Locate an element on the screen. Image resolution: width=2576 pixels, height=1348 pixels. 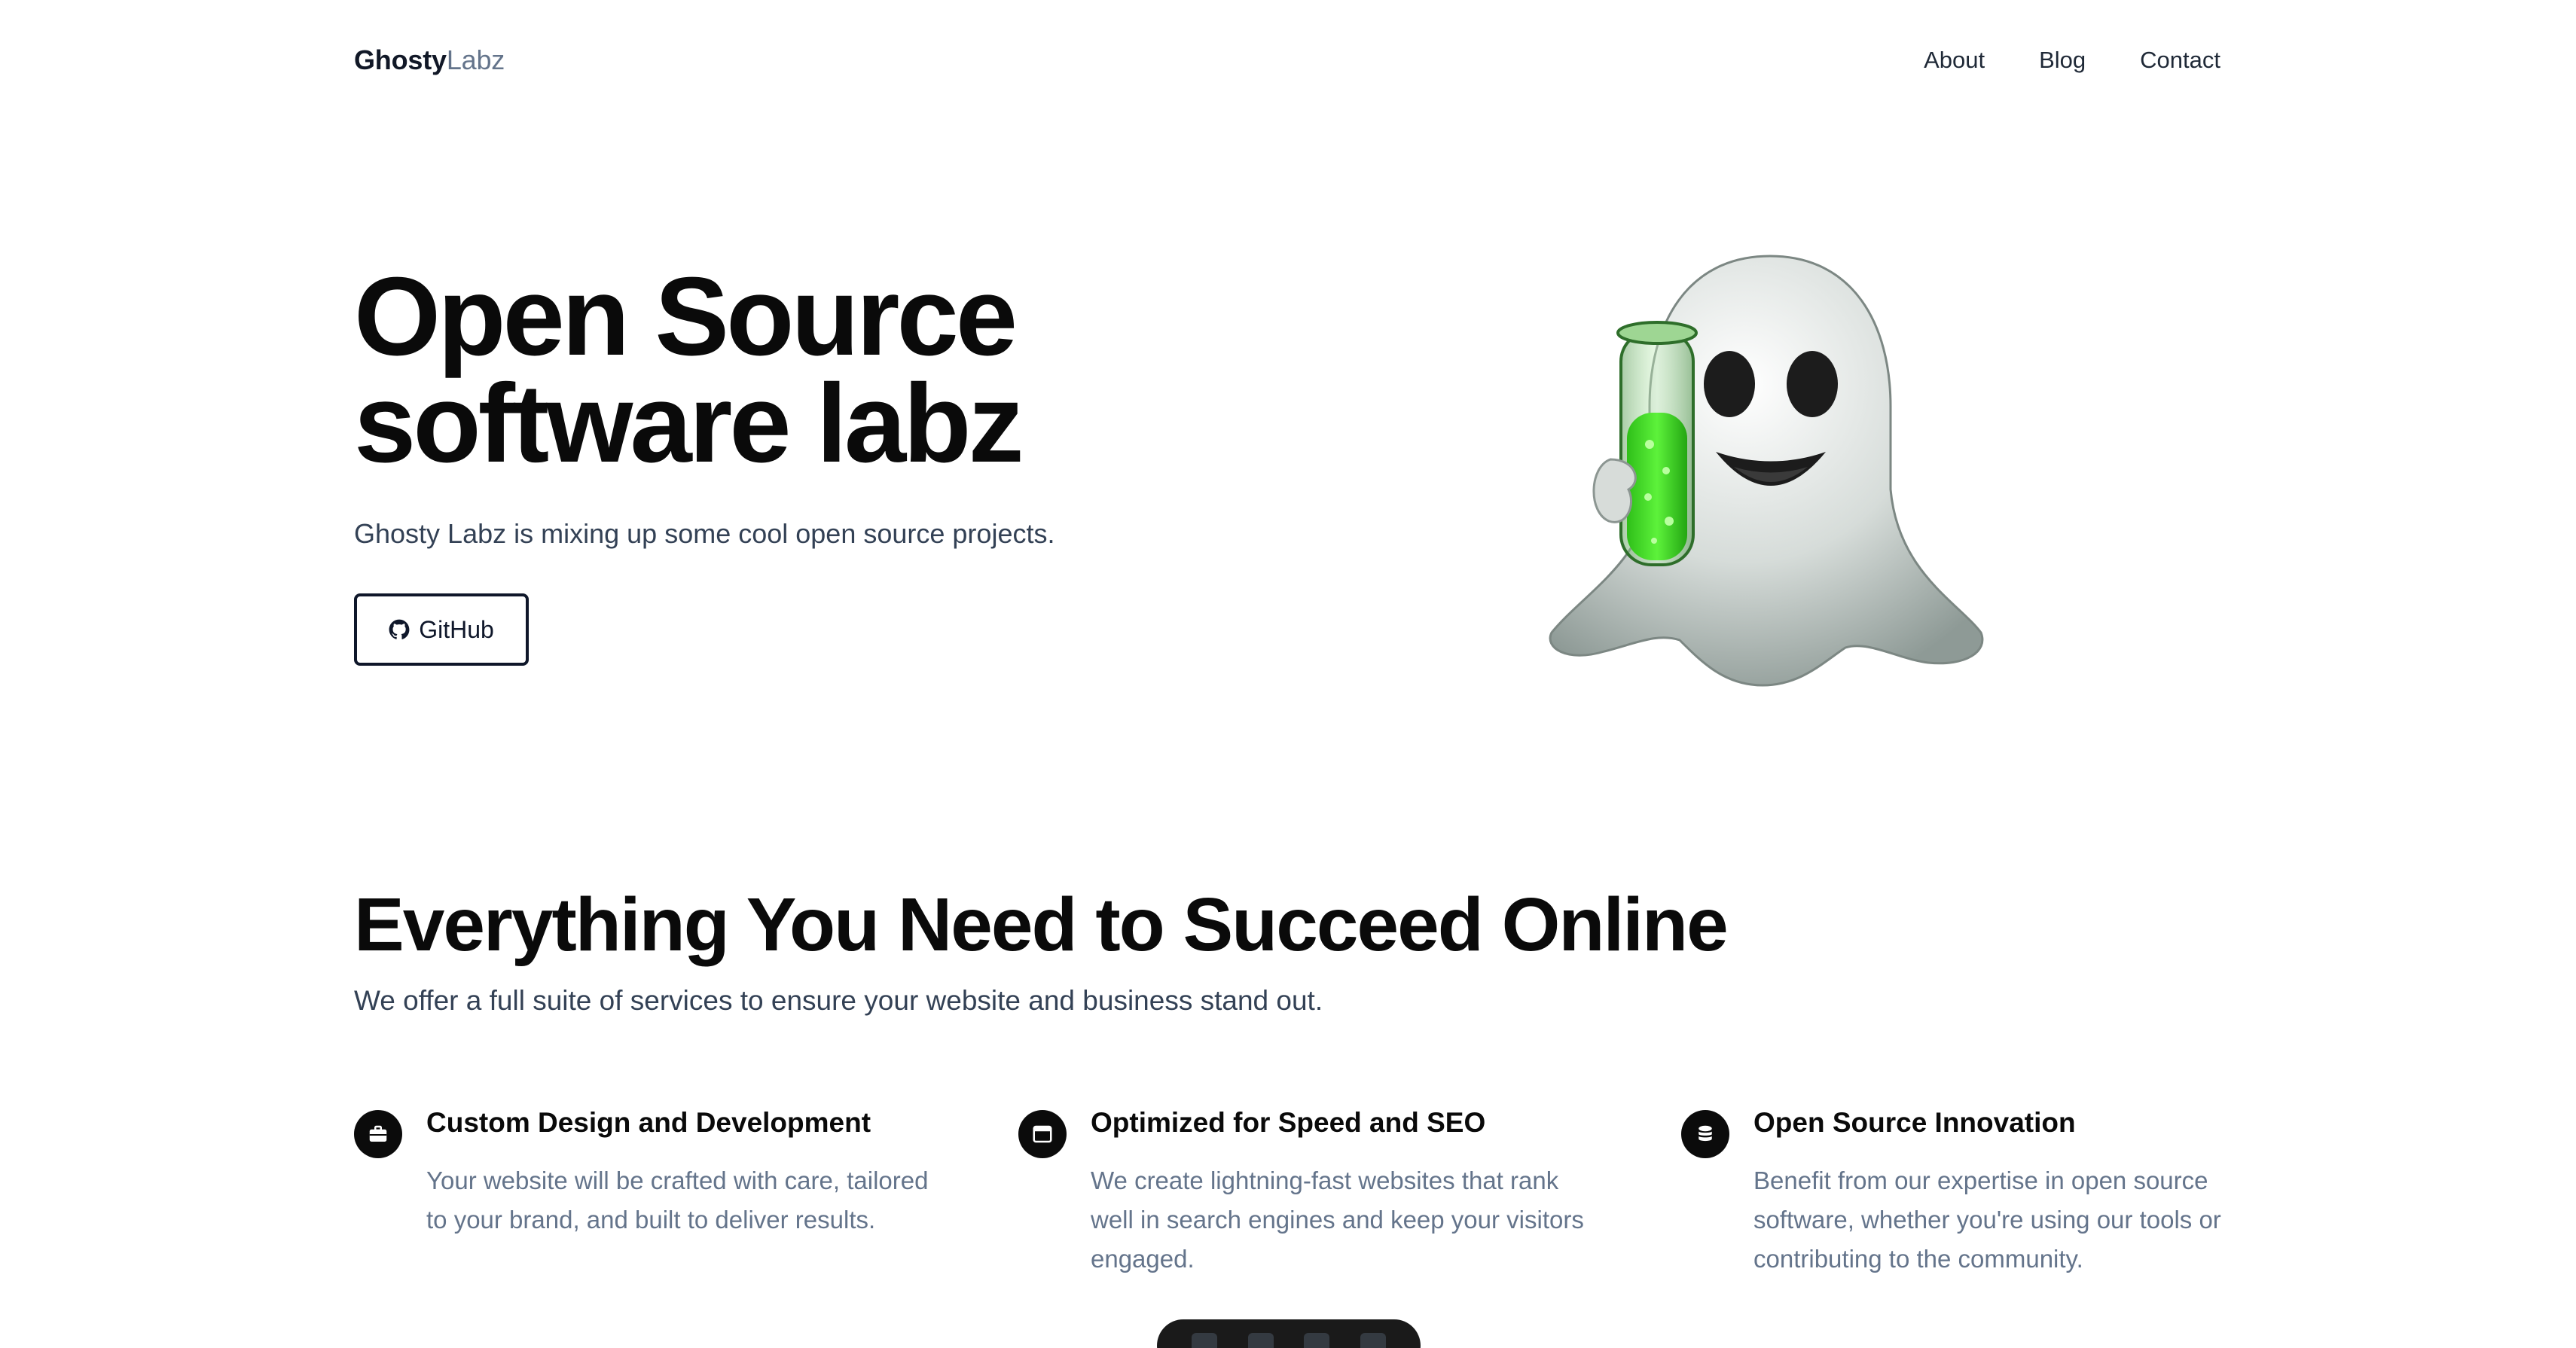
brand-secondary: Labz is located at coordinates (476, 59).